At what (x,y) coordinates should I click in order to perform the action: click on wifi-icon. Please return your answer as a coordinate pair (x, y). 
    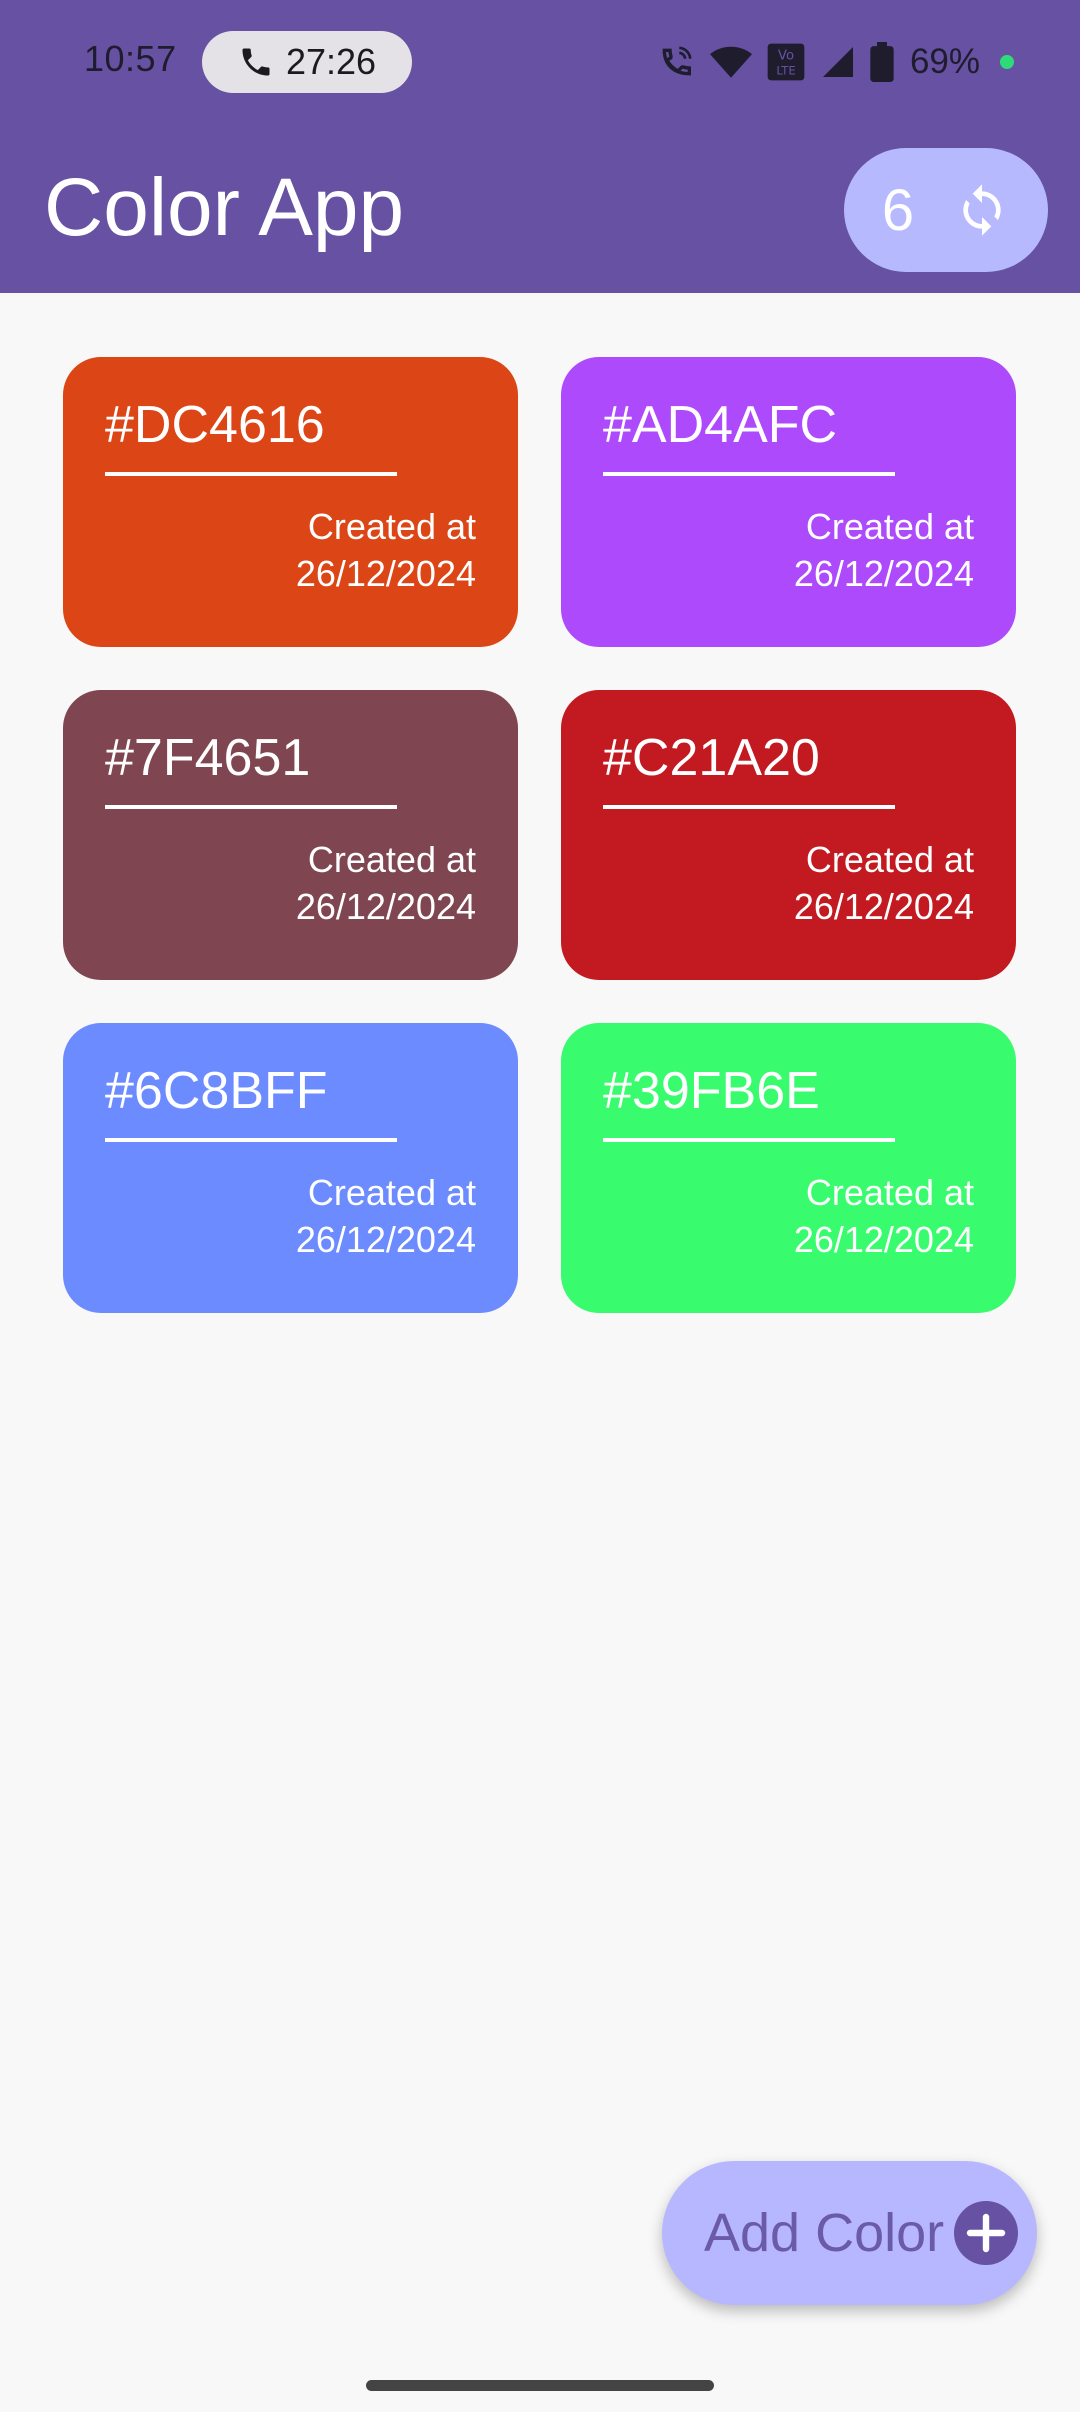
    Looking at the image, I should click on (730, 62).